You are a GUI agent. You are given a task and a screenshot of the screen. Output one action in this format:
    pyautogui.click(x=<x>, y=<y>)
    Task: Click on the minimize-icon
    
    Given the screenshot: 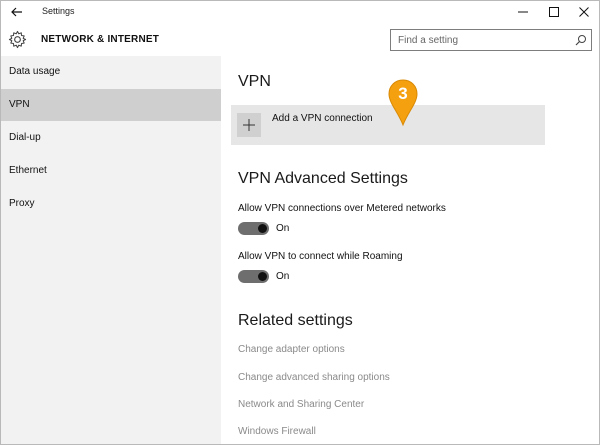 What is the action you would take?
    pyautogui.click(x=522, y=12)
    